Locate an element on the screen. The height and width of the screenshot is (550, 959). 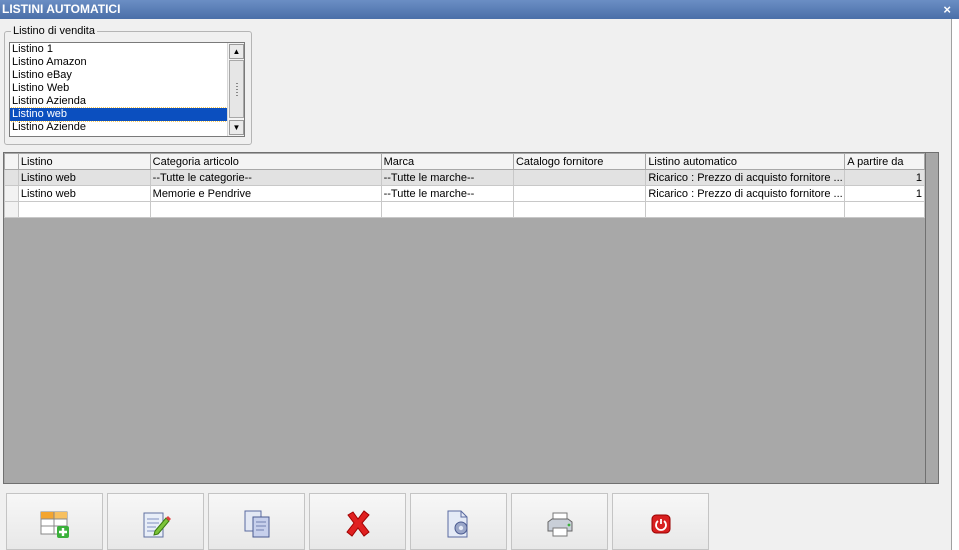
column-header: Listino automatico is located at coordinates (745, 161).